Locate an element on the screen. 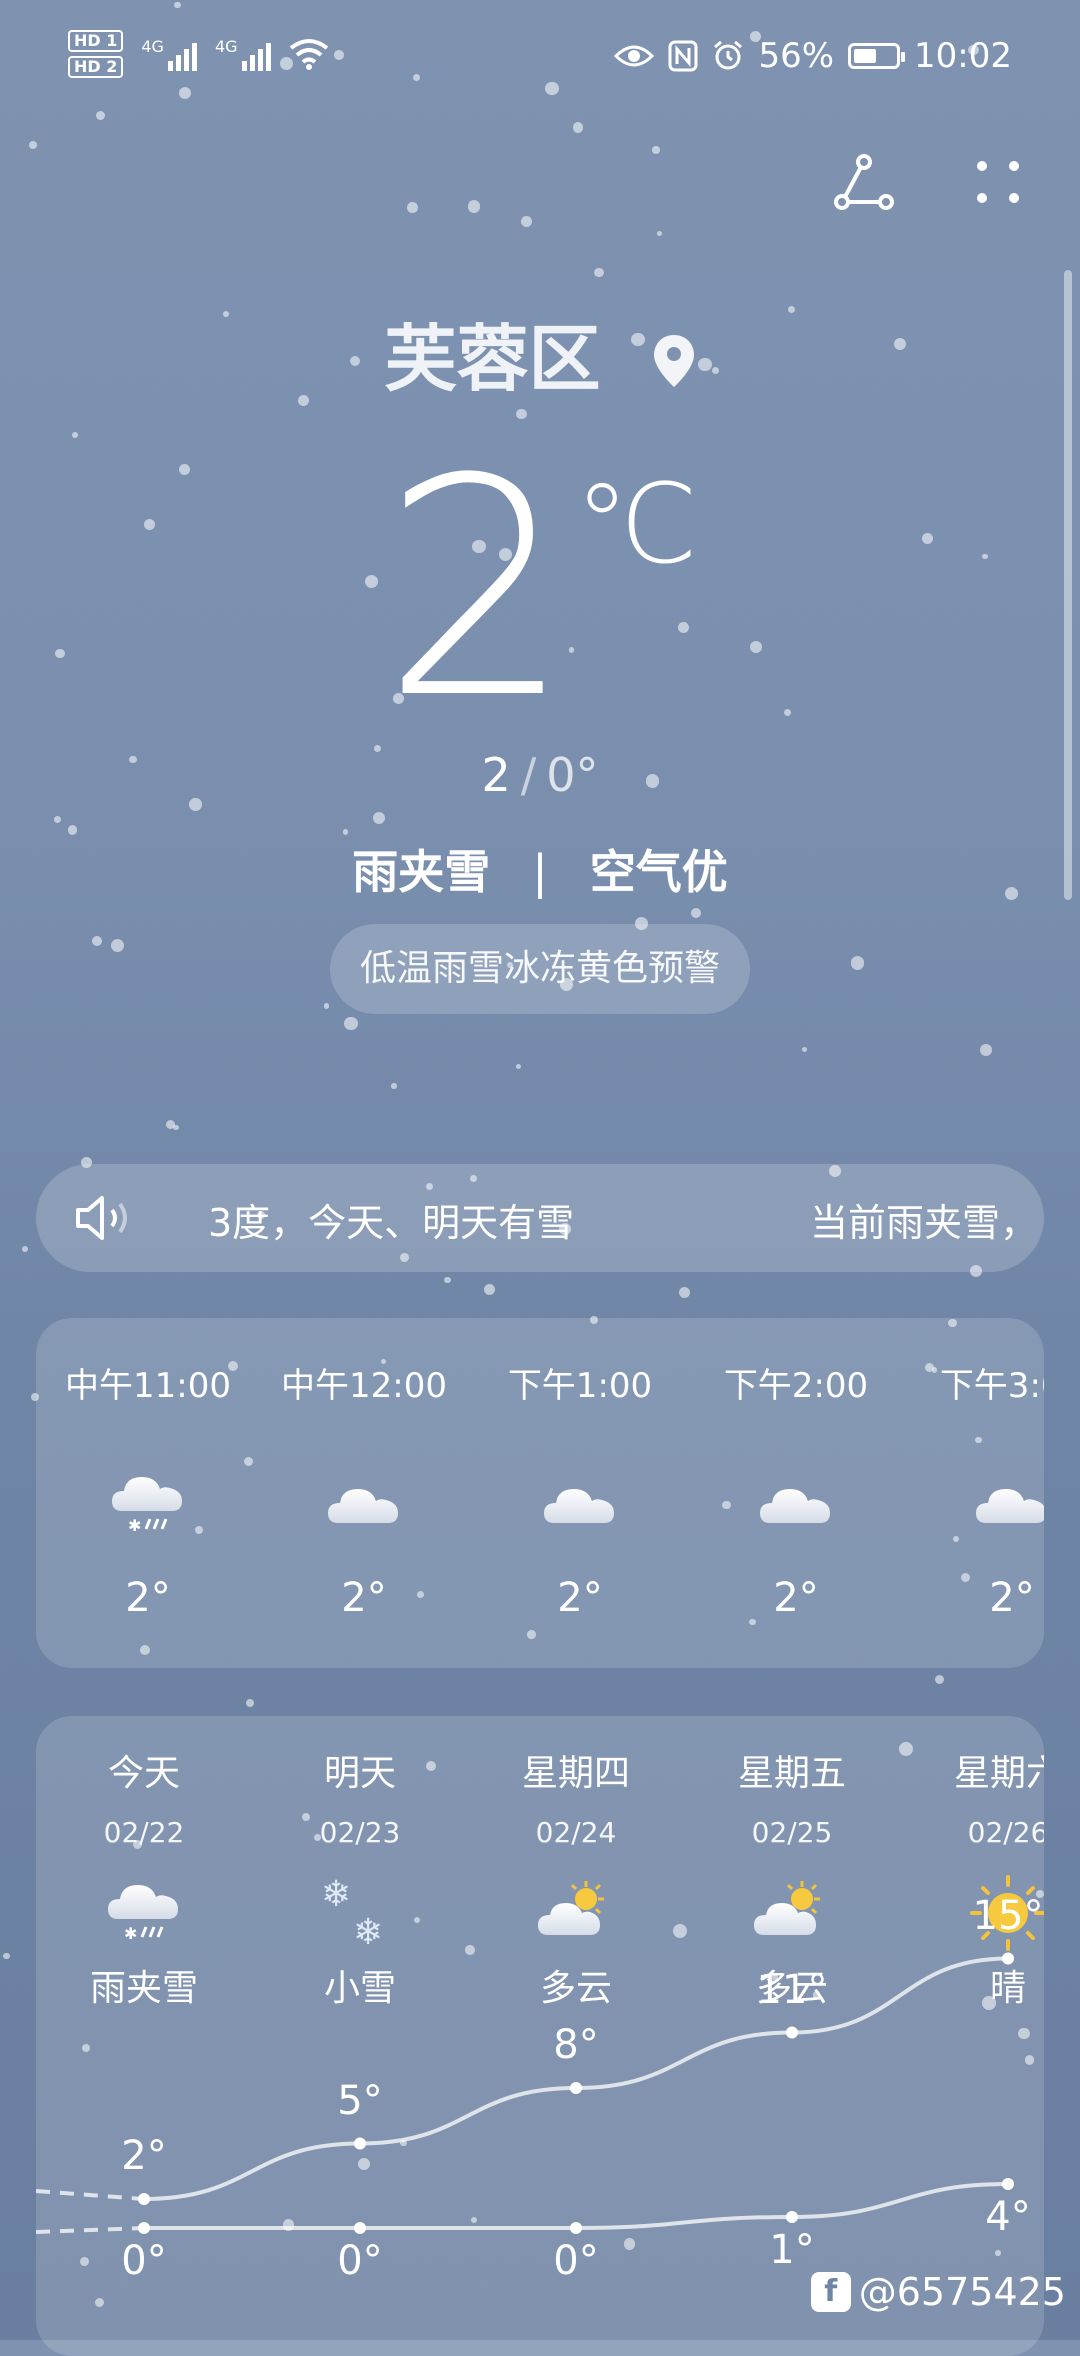  broadcast-text-2: 当前雨夹雪， is located at coordinates (924, 1223).